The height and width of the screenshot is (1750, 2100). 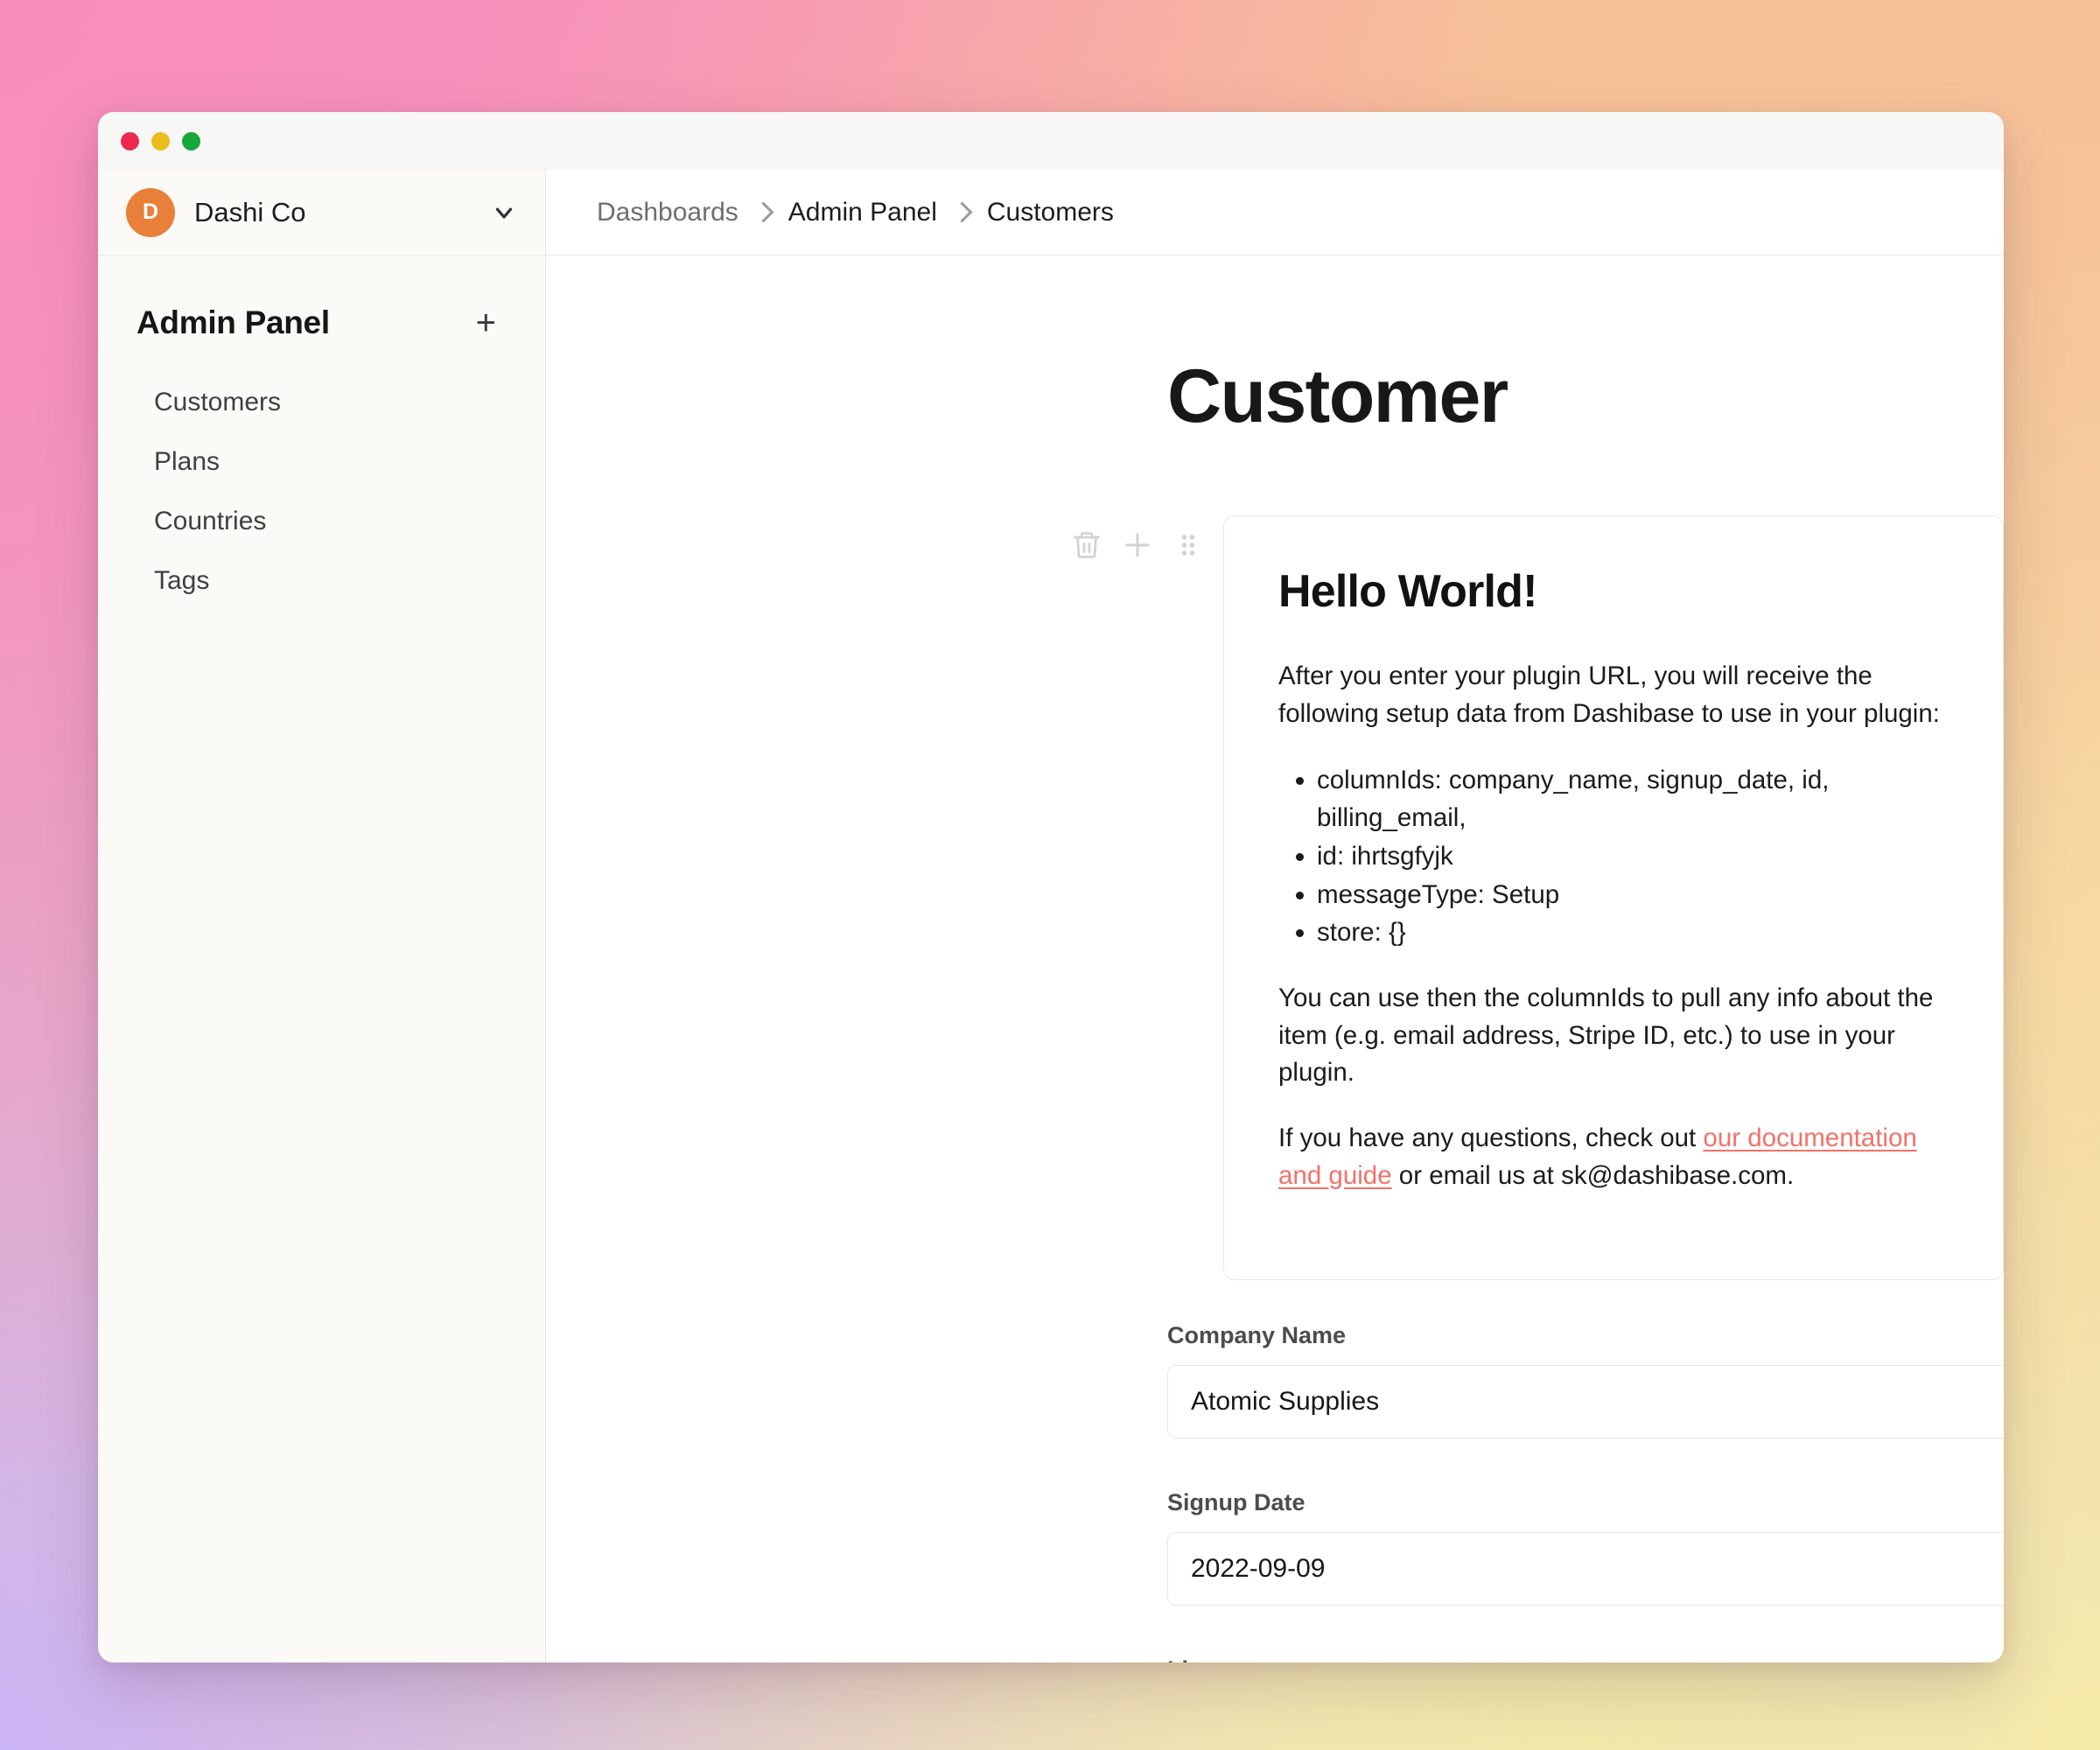 I want to click on page-title: Admin Panel, so click(x=233, y=322).